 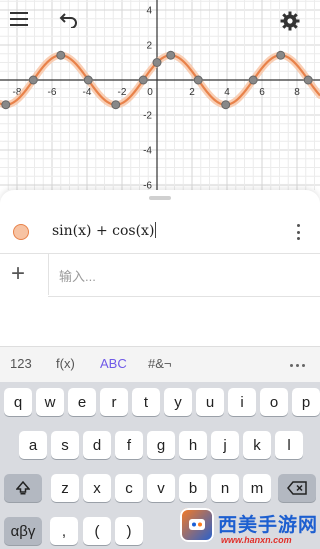 What do you see at coordinates (146, 402) in the screenshot?
I see `key-t: t` at bounding box center [146, 402].